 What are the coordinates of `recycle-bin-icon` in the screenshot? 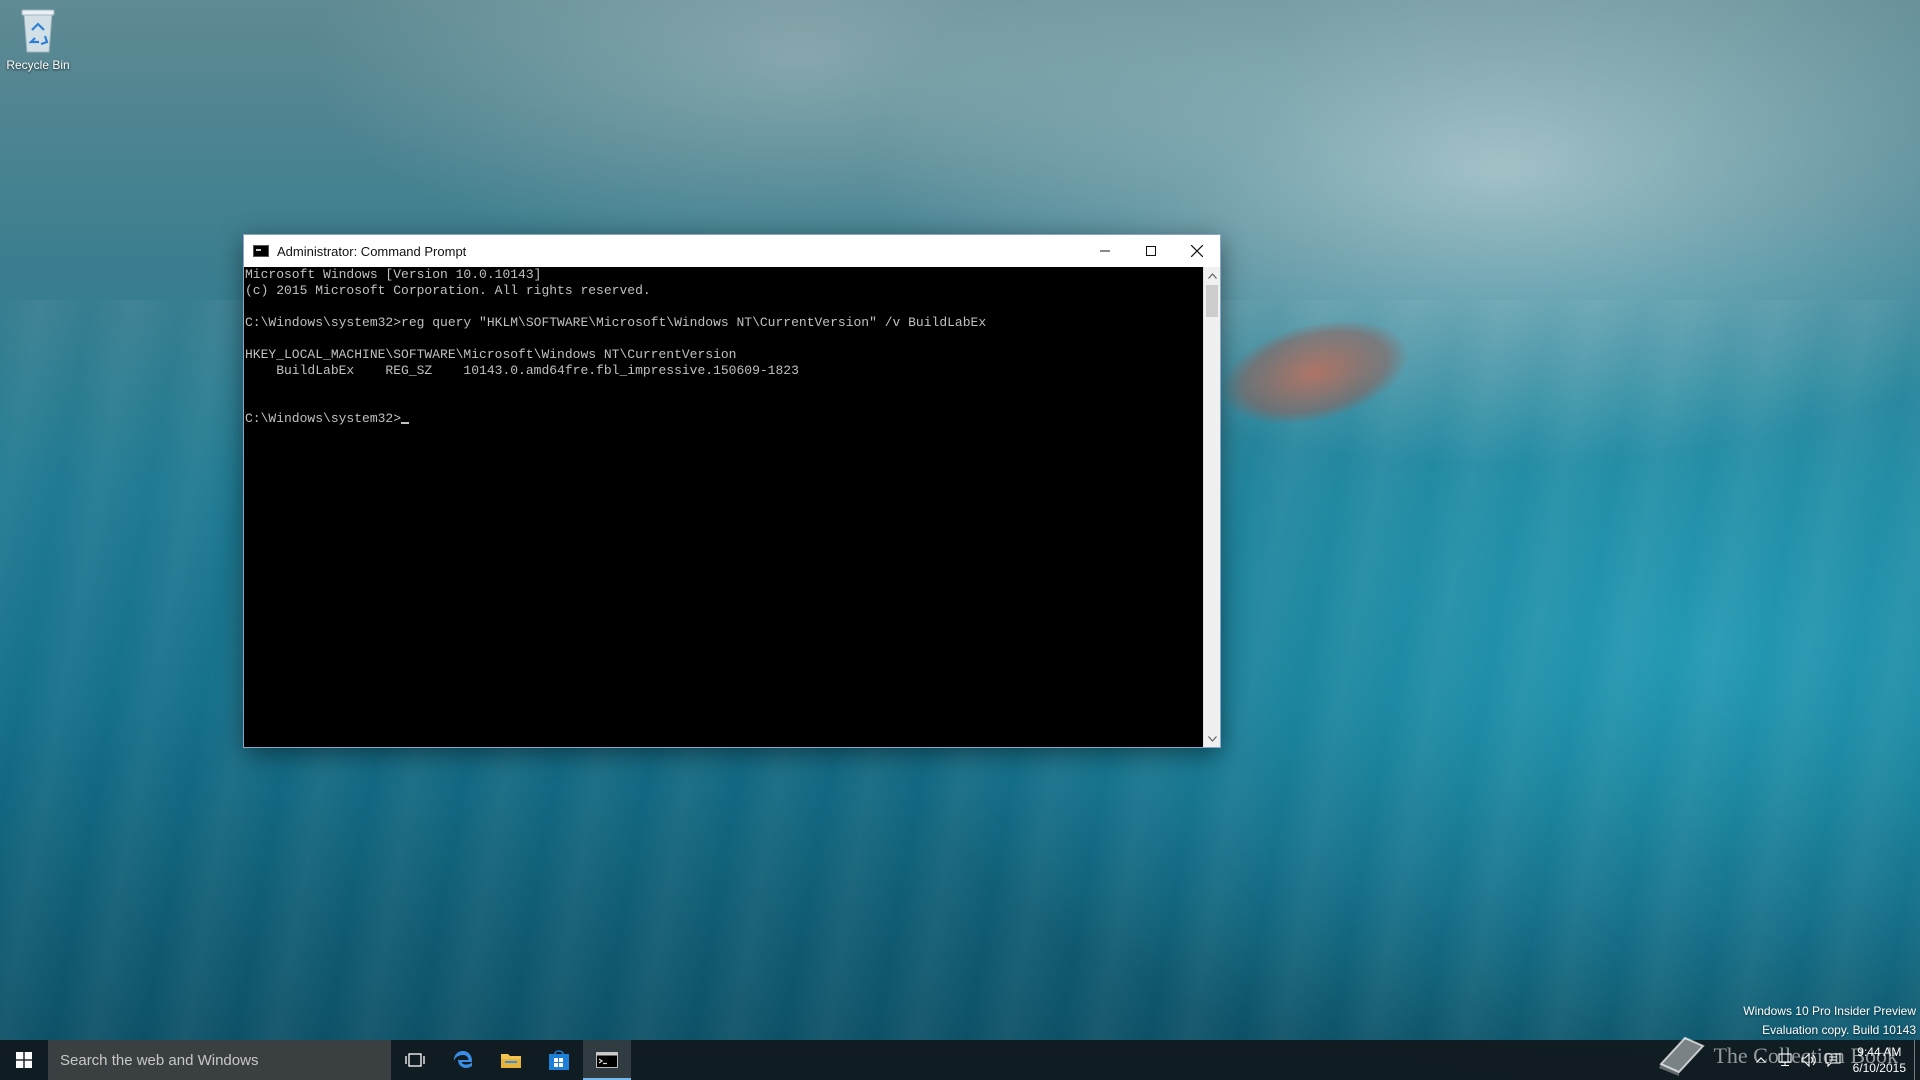 It's located at (38, 30).